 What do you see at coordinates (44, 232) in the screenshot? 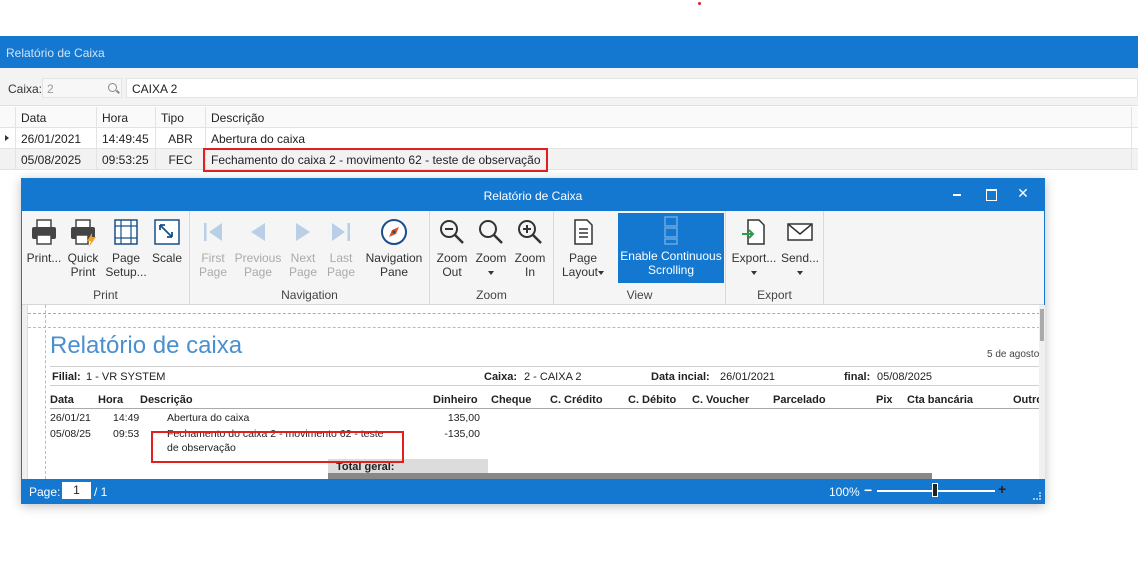
I see `printer-icon` at bounding box center [44, 232].